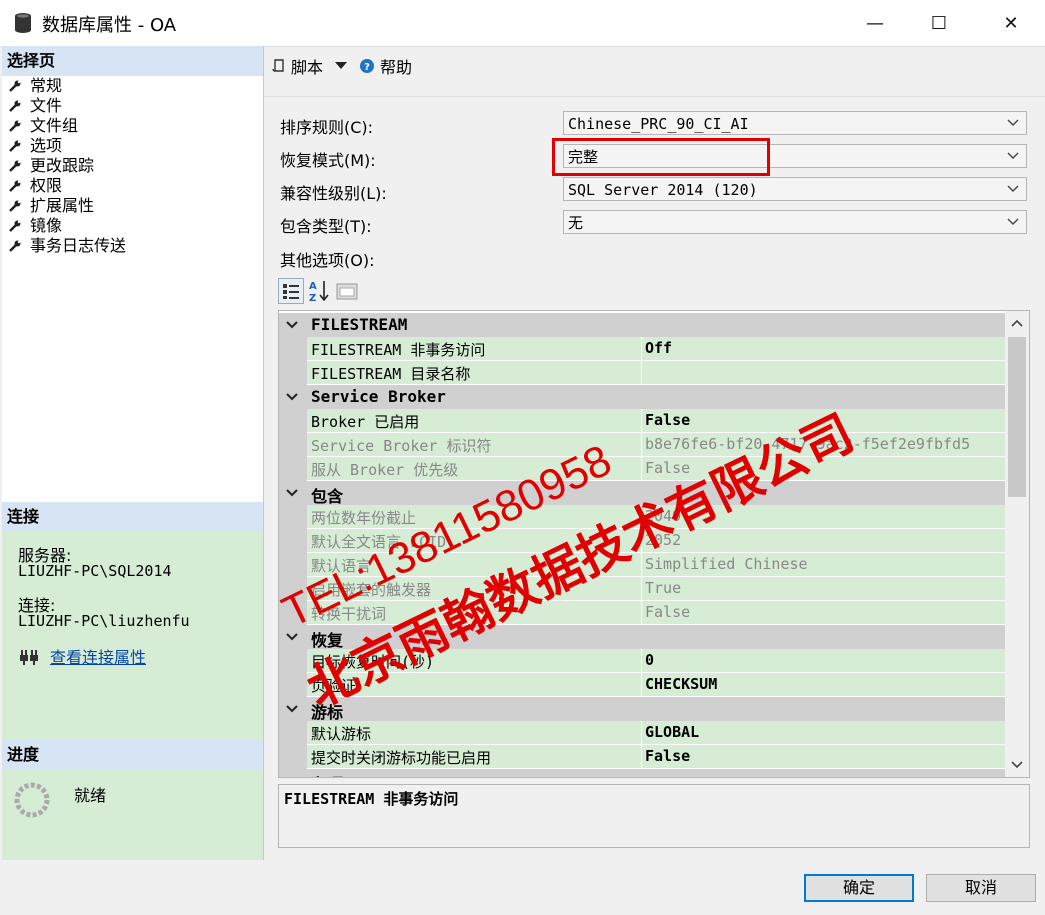 This screenshot has width=1045, height=915. What do you see at coordinates (291, 291) in the screenshot?
I see `categorized-button` at bounding box center [291, 291].